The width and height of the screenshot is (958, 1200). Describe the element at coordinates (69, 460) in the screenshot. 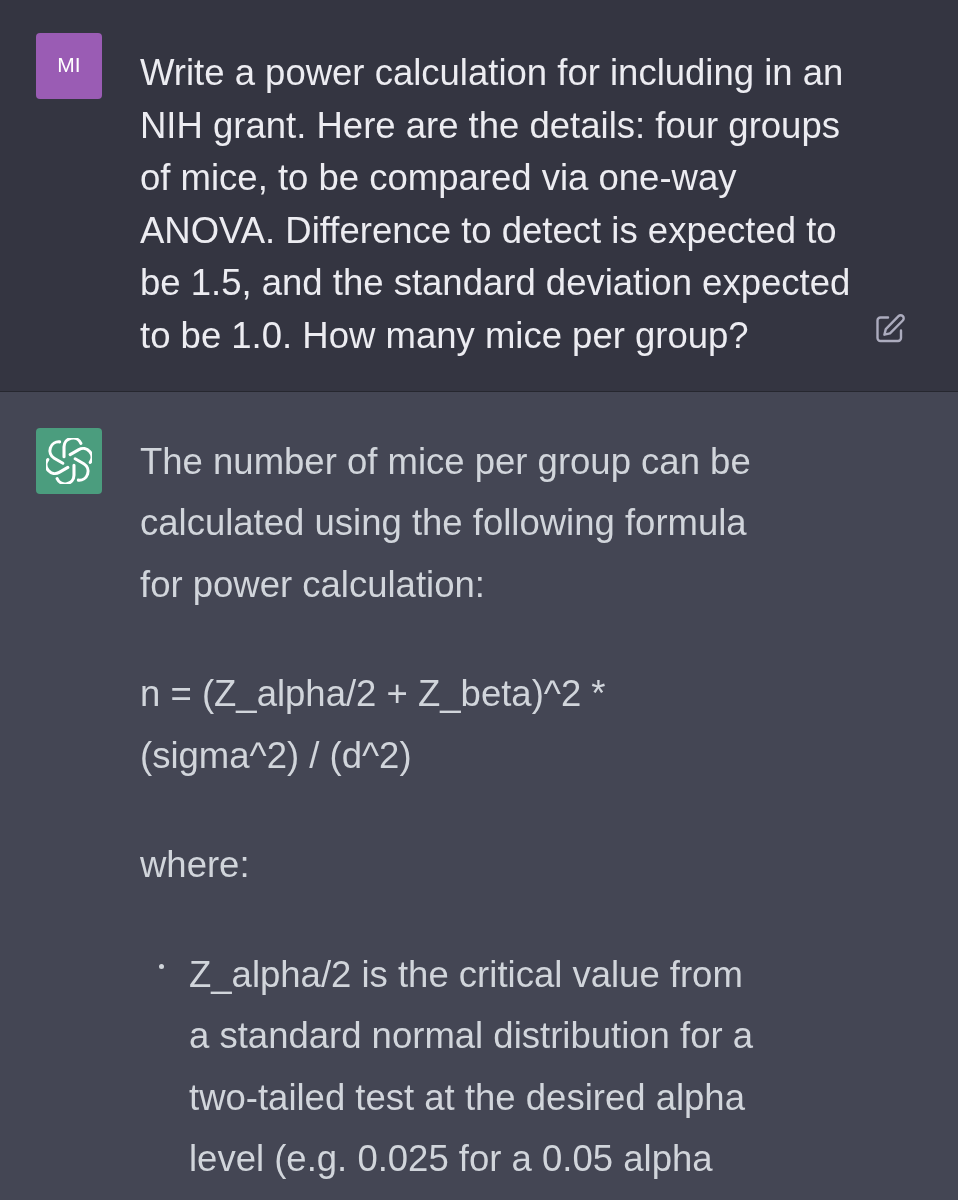

I see `knot-logo-icon` at that location.